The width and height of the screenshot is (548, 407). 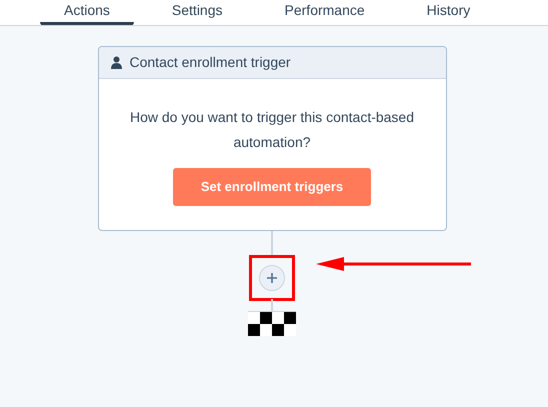 I want to click on add-action-button, so click(x=272, y=278).